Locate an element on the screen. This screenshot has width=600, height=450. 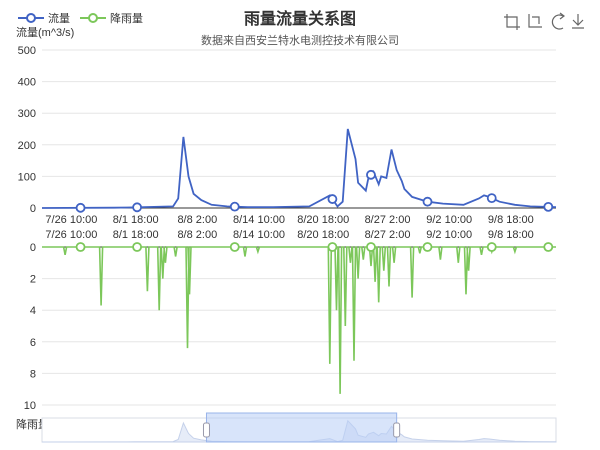
datazoom-handle-right is located at coordinates (397, 430).